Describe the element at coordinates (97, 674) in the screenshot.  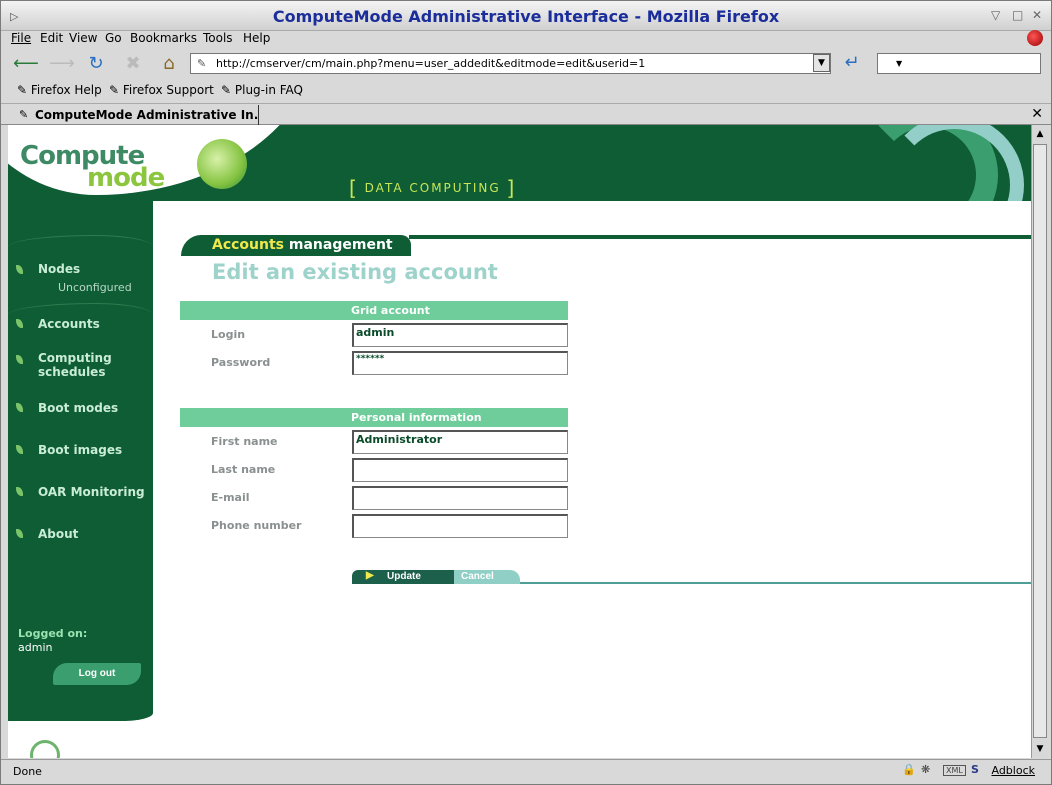
I see `logout-button: Log out` at that location.